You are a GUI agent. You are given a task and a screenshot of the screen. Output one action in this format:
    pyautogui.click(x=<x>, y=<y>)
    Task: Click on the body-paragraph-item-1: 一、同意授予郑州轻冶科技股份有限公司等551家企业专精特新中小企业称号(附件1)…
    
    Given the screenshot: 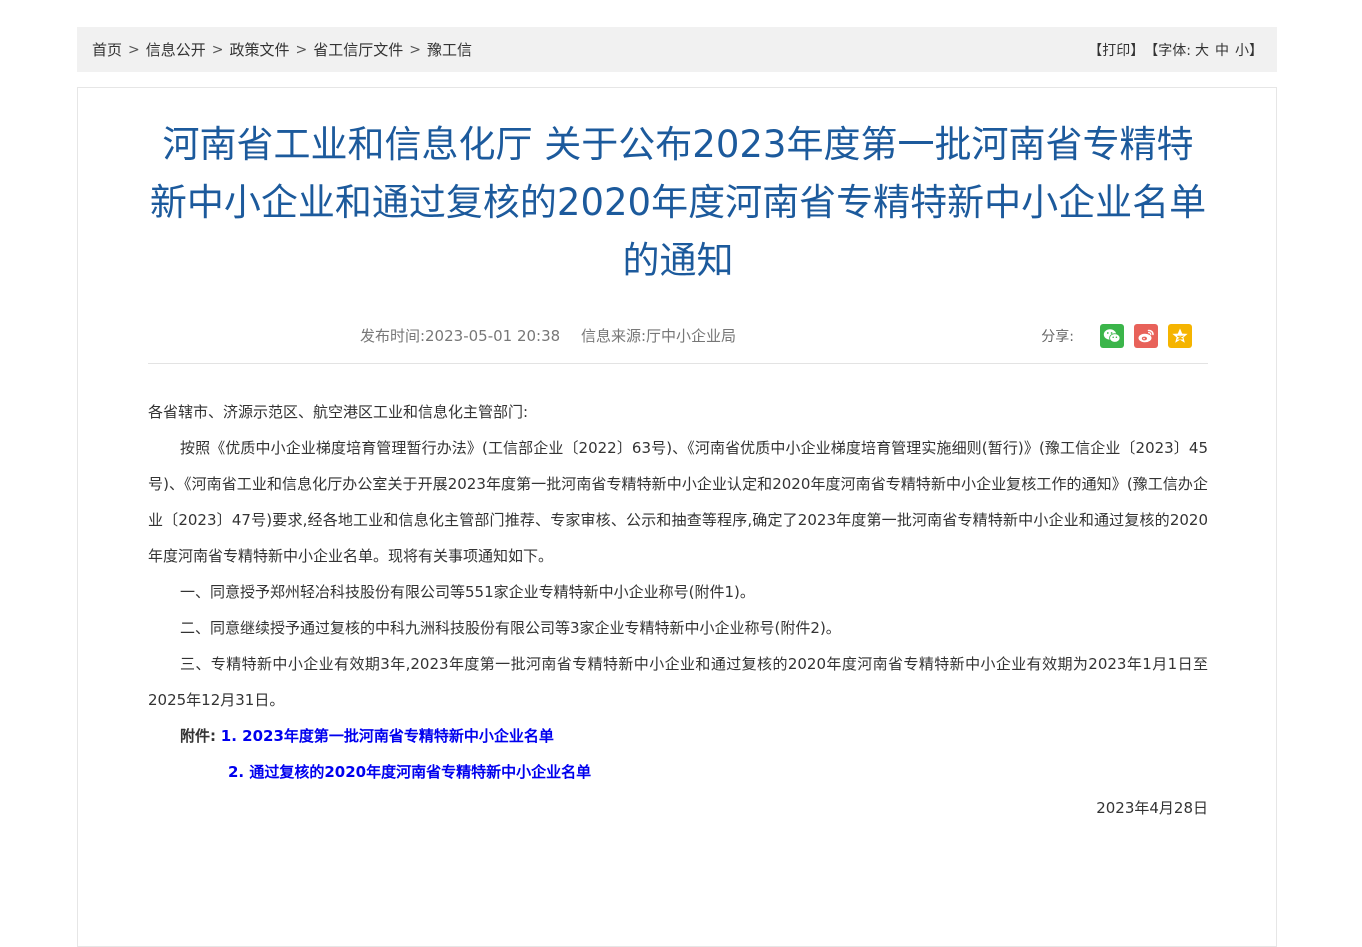 What is the action you would take?
    pyautogui.click(x=467, y=592)
    